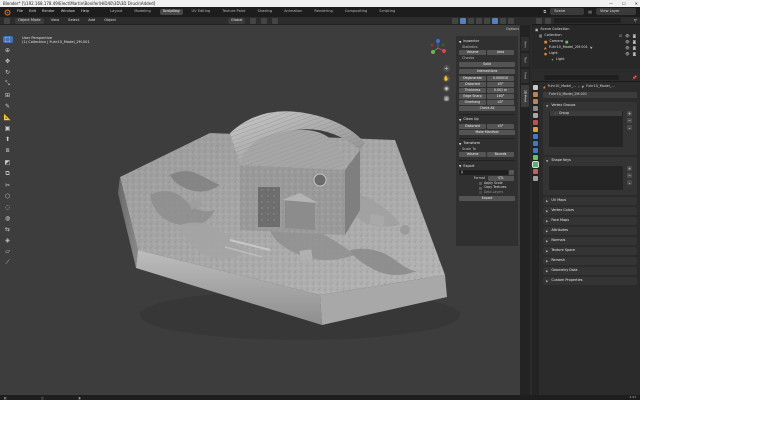 The width and height of the screenshot is (768, 432). Describe the element at coordinates (387, 12) in the screenshot. I see `tab-scripting: Scripting` at that location.